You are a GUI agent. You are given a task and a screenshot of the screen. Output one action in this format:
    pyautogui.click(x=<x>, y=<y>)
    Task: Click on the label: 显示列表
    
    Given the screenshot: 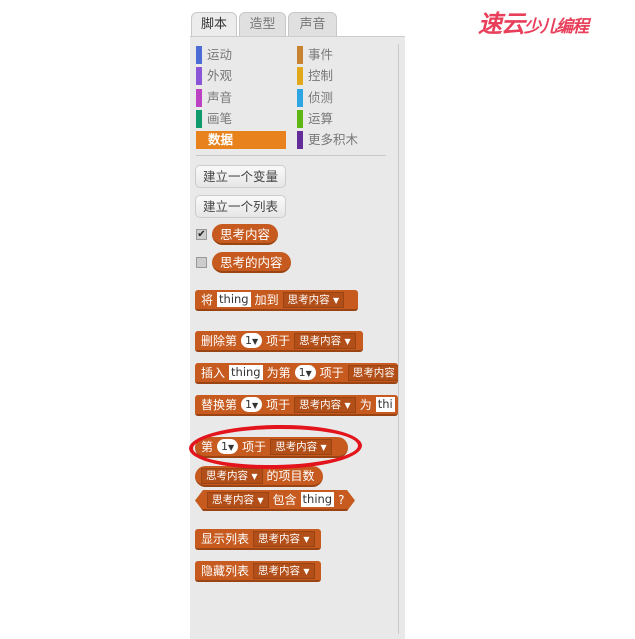 What is the action you would take?
    pyautogui.click(x=225, y=539)
    